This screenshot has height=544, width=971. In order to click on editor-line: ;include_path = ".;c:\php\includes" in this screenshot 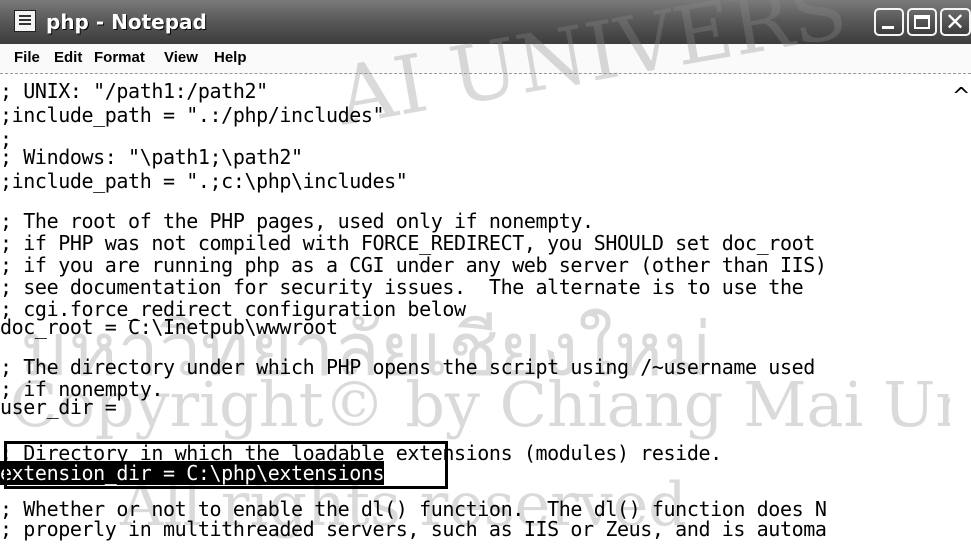, I will do `click(204, 181)`.